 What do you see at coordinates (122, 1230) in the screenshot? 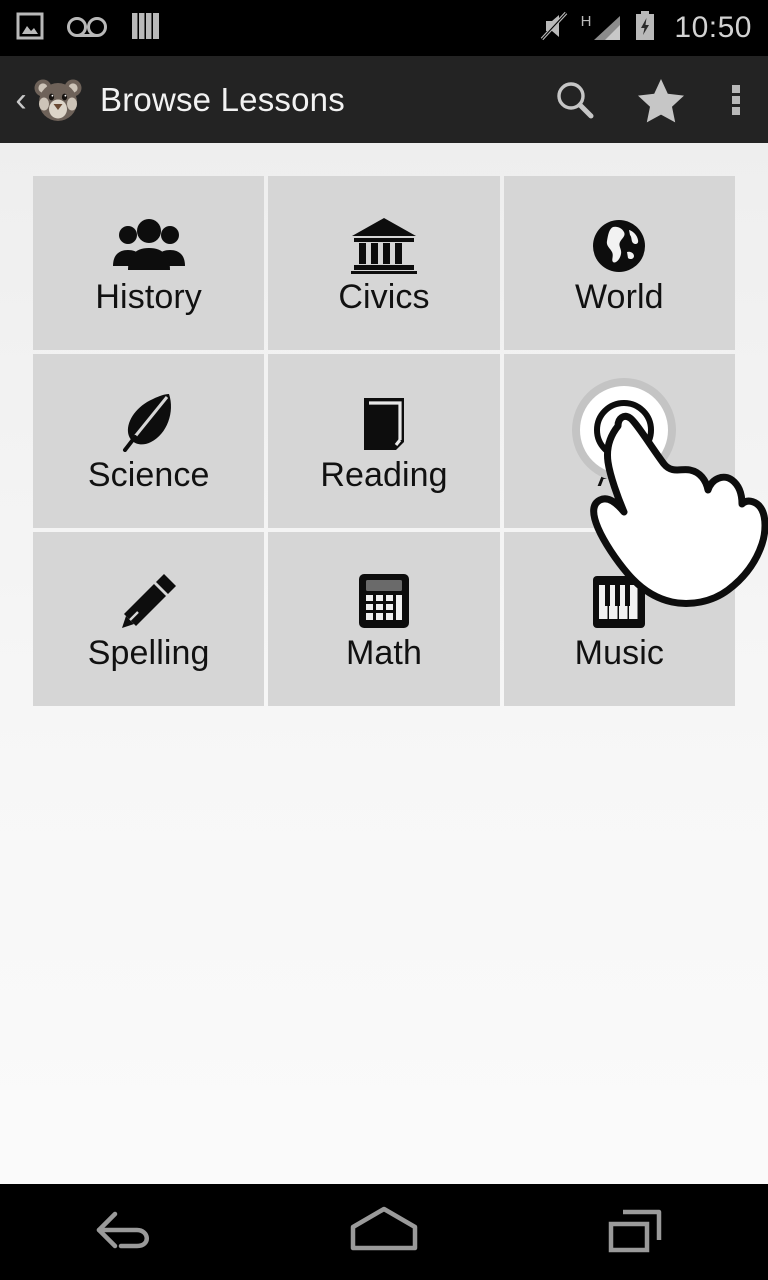
I see `back-arrow-icon` at bounding box center [122, 1230].